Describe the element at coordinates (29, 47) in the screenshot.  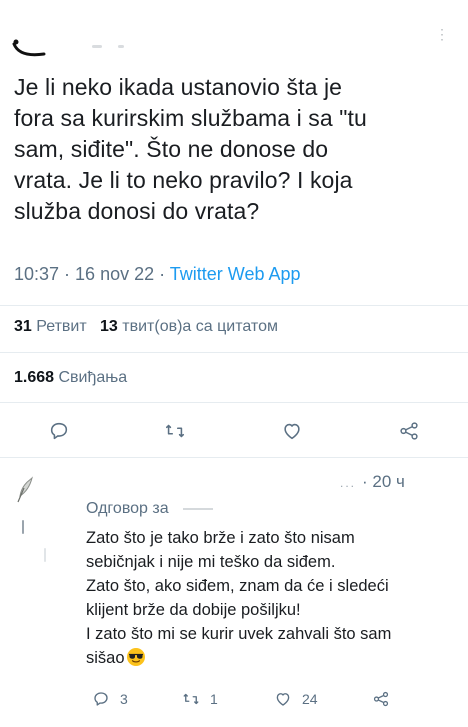
I see `author-avatar` at that location.